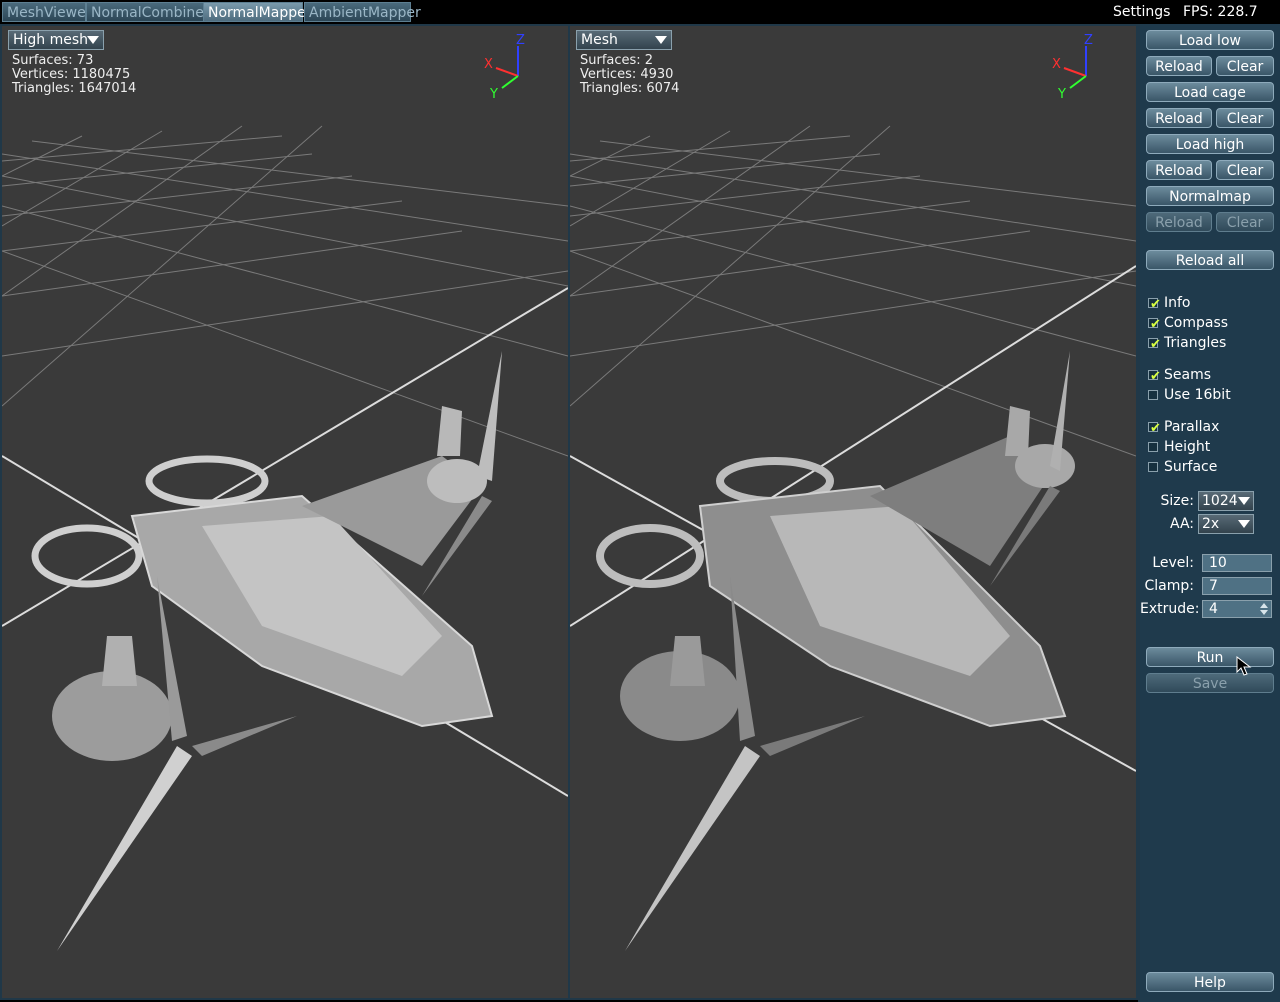  Describe the element at coordinates (51, 40) in the screenshot. I see `mesh-select-value: High mesh` at that location.